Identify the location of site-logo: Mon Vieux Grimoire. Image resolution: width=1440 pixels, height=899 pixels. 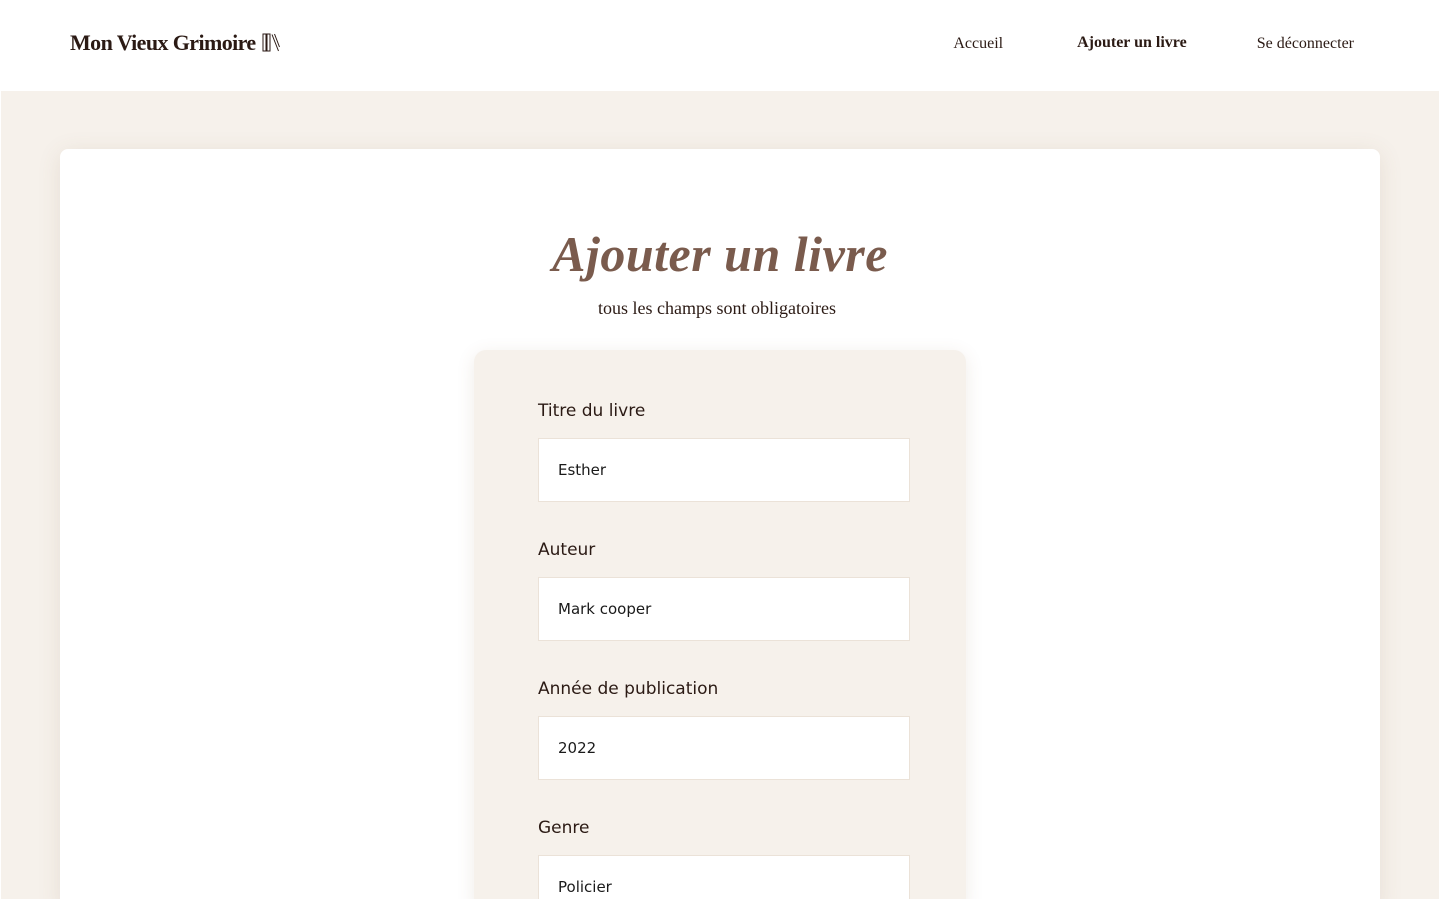
(175, 43).